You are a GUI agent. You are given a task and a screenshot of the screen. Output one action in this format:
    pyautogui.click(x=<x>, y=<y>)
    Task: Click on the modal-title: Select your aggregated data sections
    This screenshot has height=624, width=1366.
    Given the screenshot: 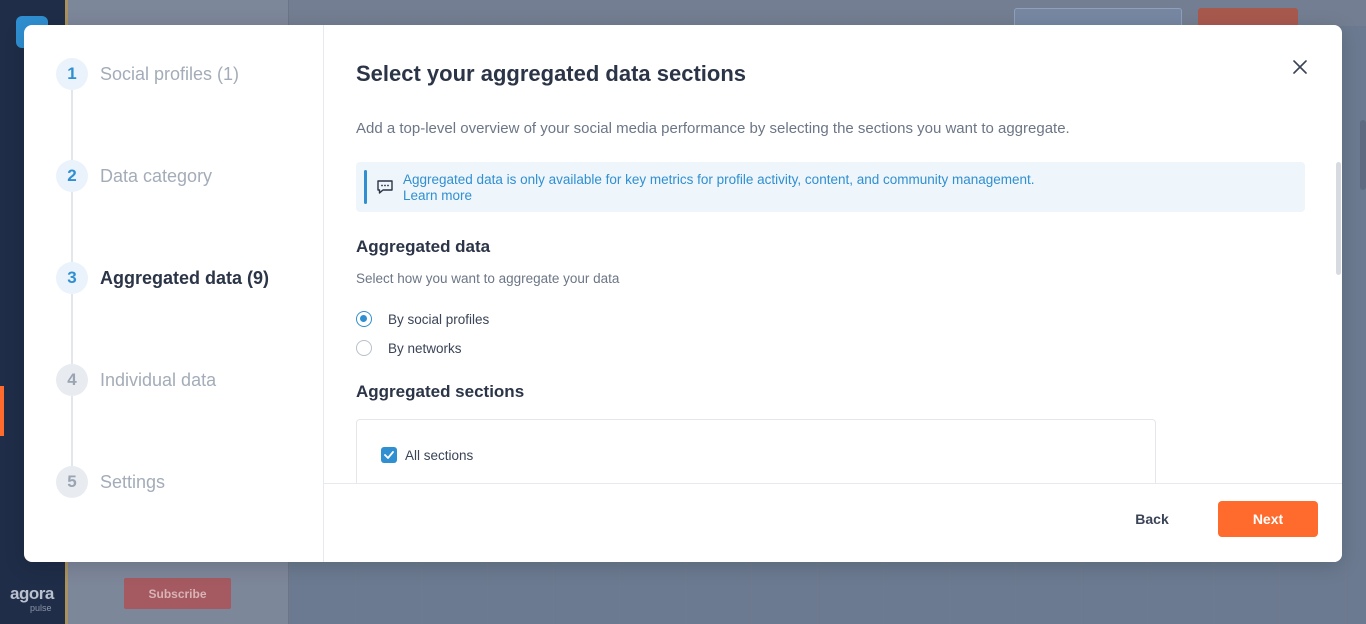 What is the action you would take?
    pyautogui.click(x=551, y=73)
    